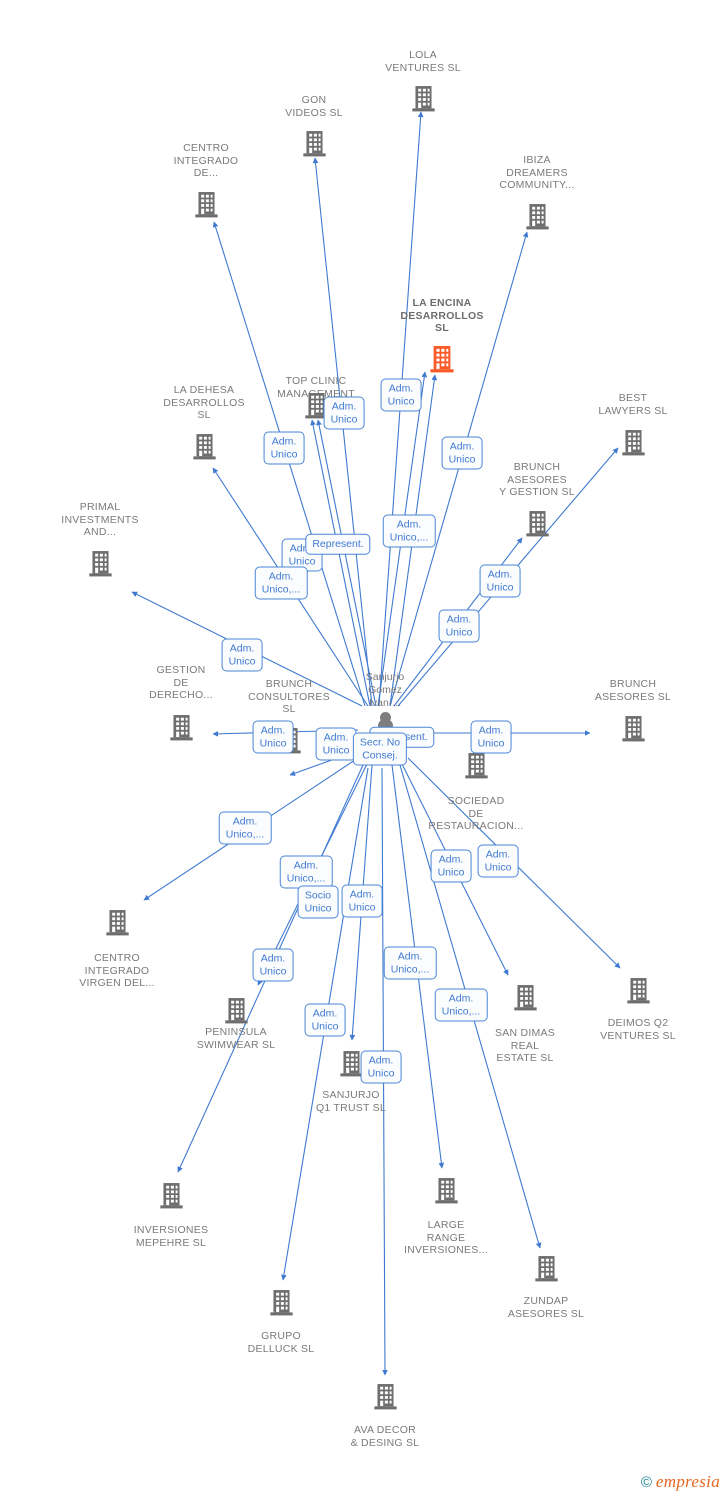 The height and width of the screenshot is (1500, 728). I want to click on relation-chip: Socio Unico, so click(318, 902).